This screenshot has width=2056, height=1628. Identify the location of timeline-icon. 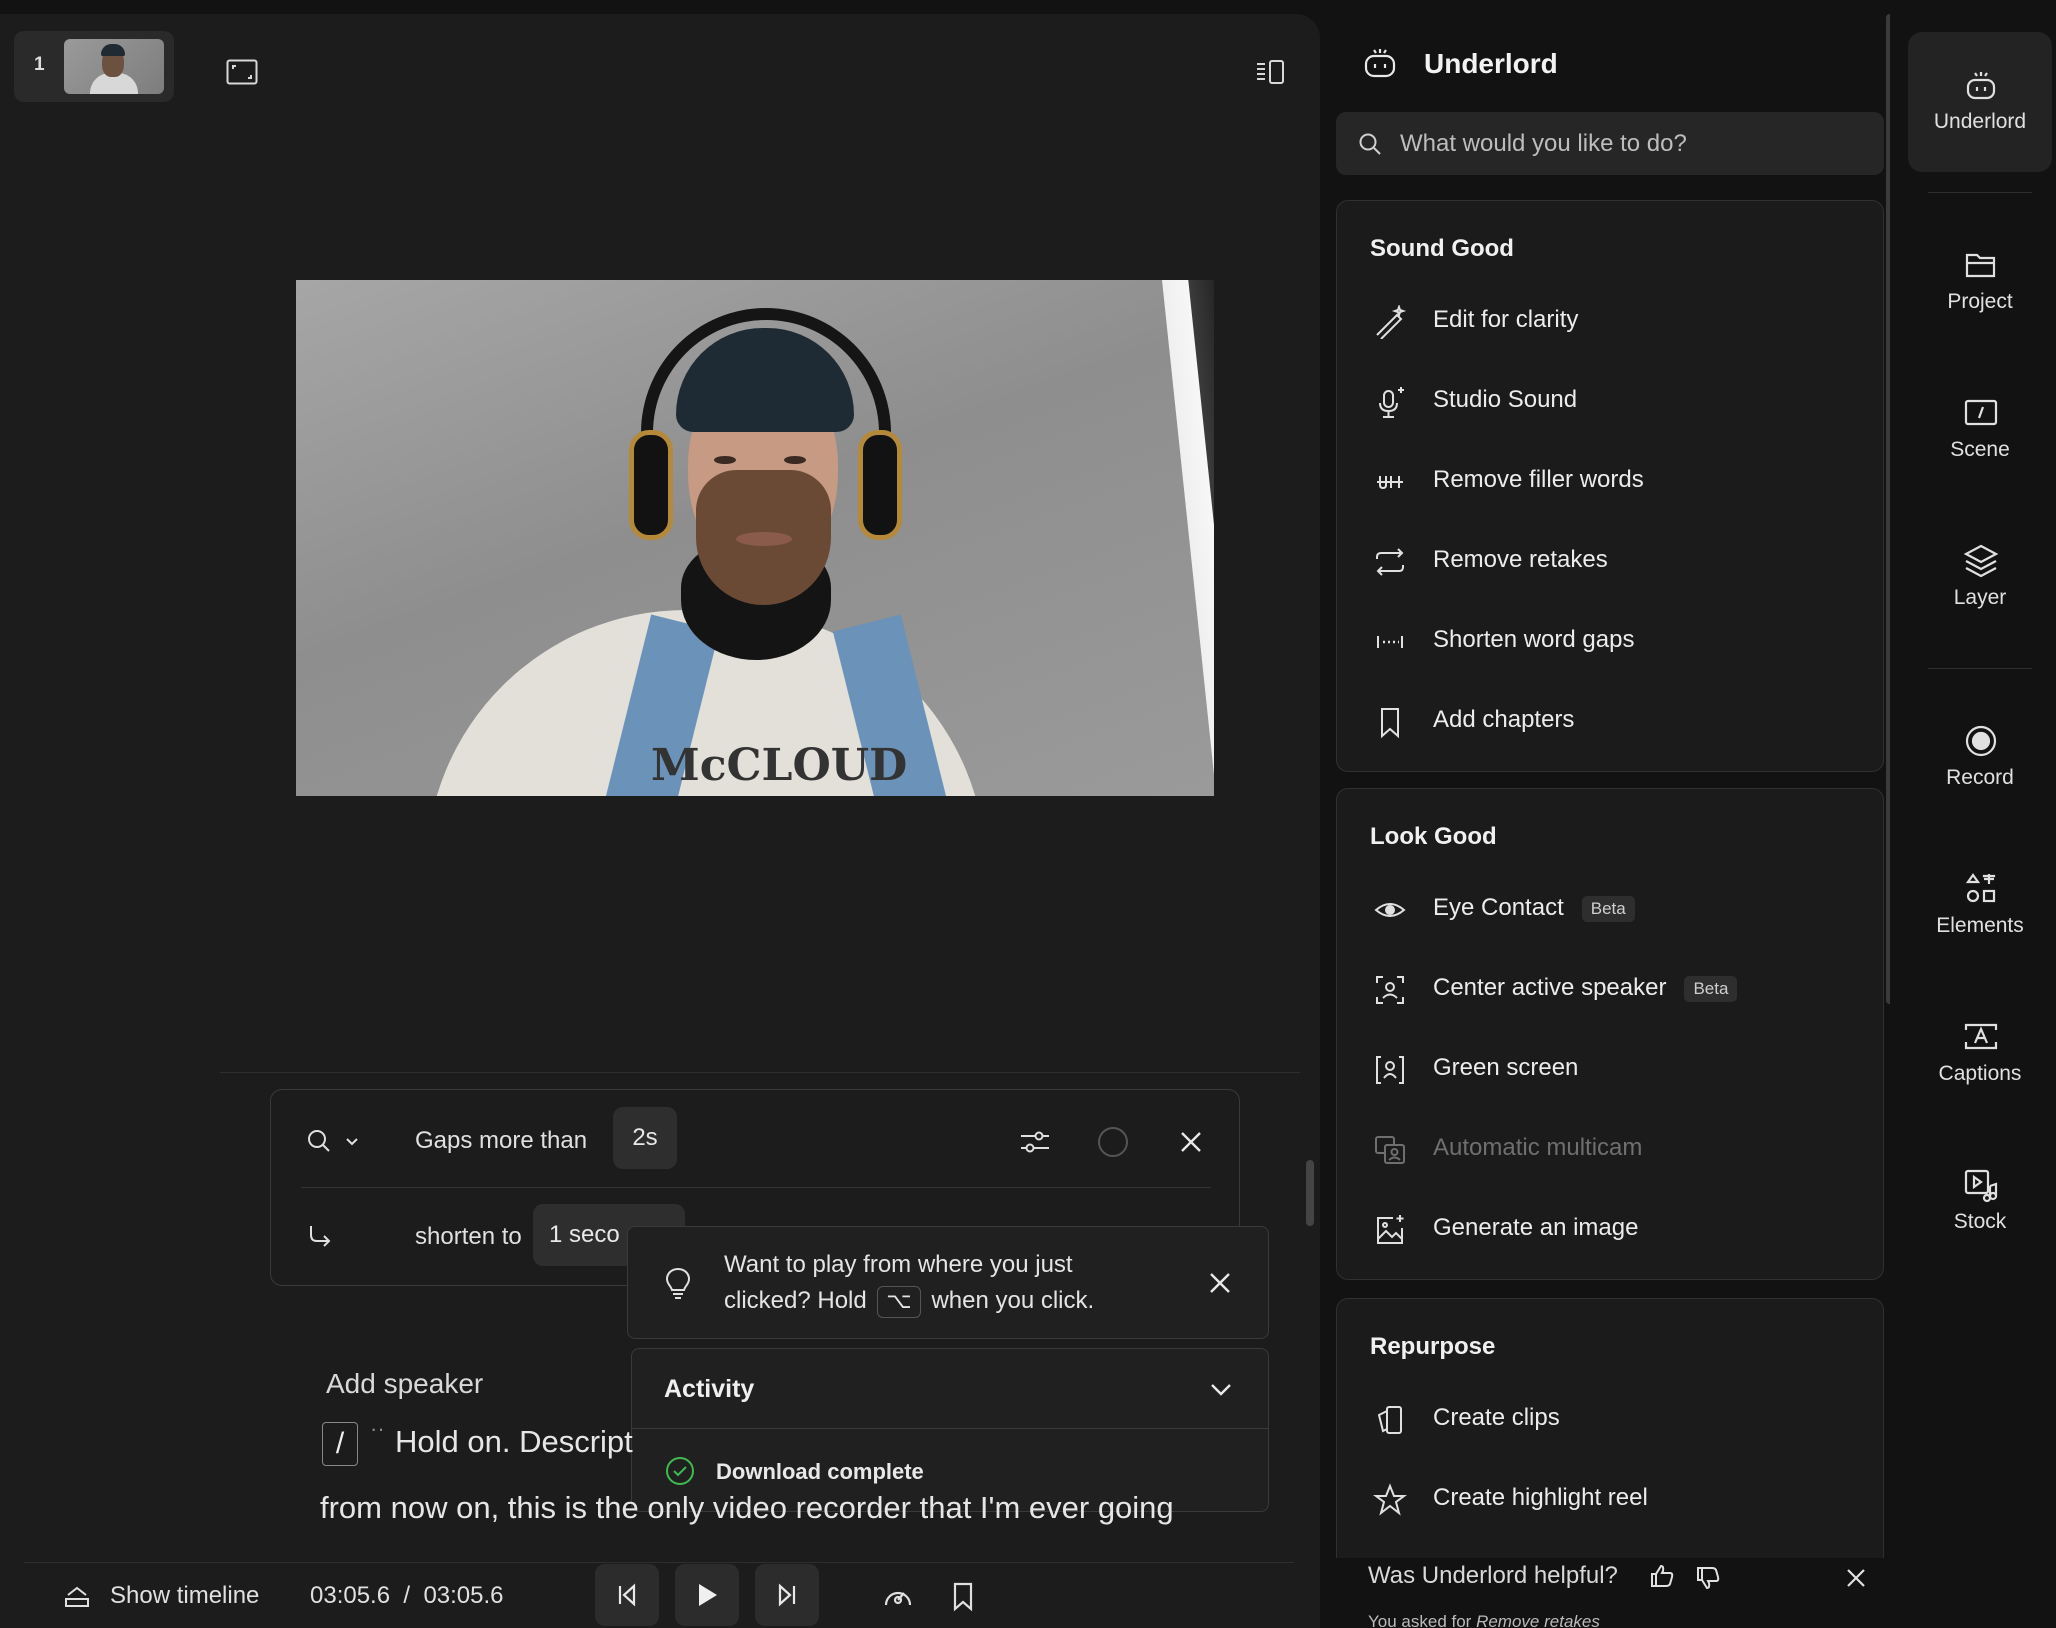
(77, 1597).